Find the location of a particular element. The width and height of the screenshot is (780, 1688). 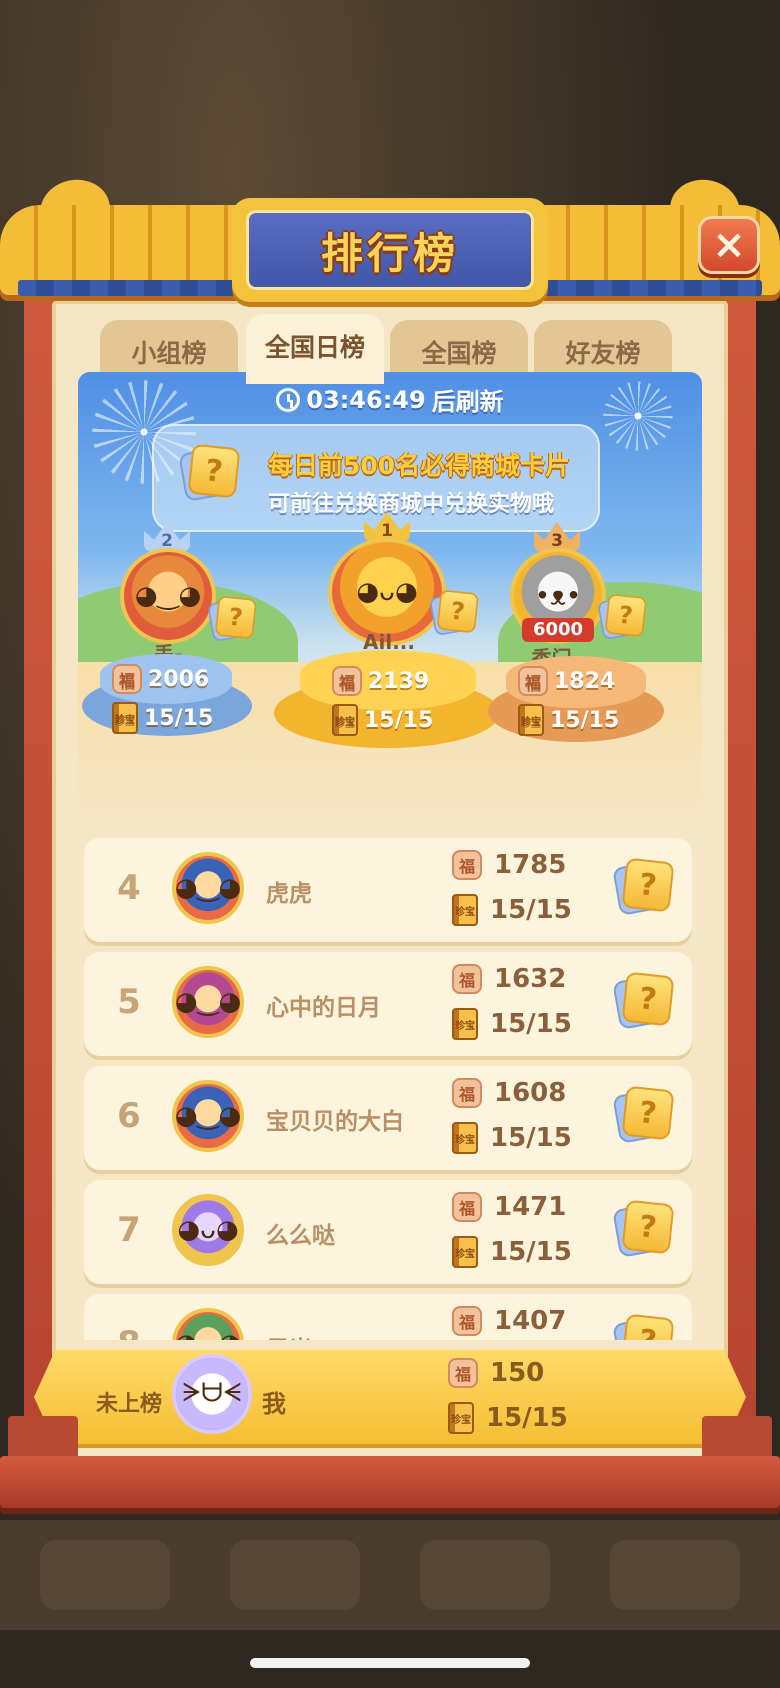

player-score: 福 1608 is located at coordinates (509, 1093).